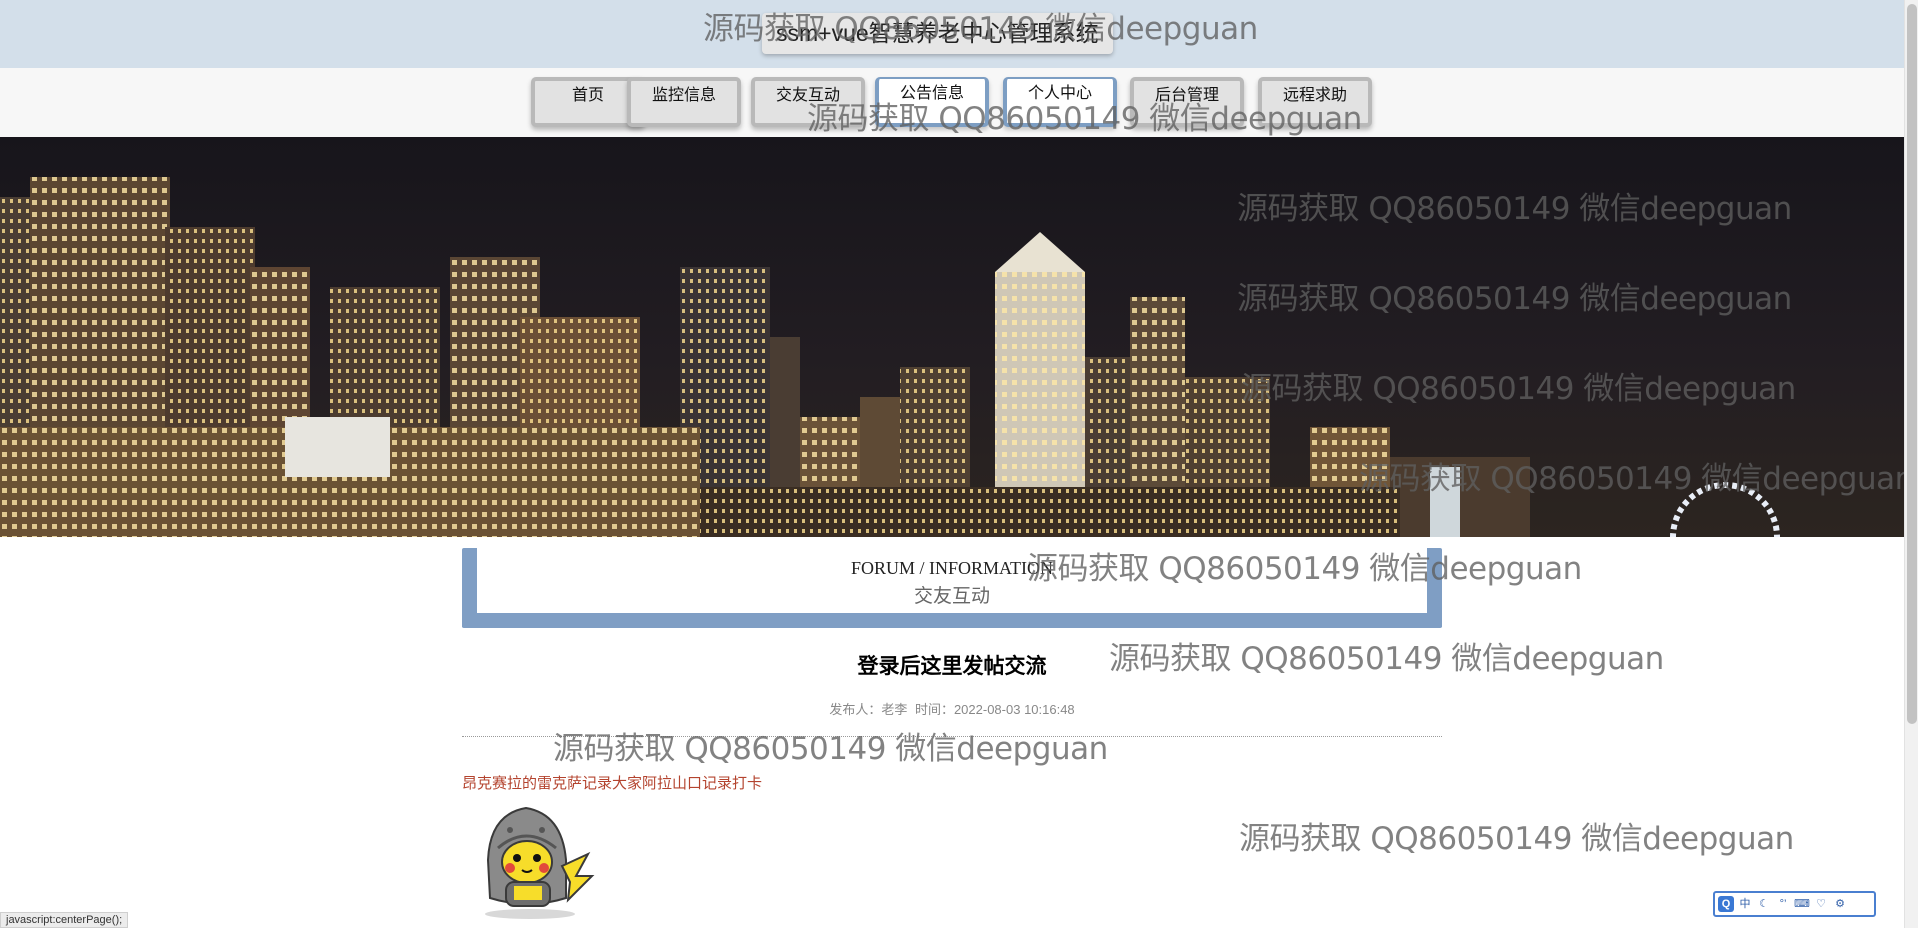  Describe the element at coordinates (1726, 904) in the screenshot. I see `ime-logo-icon: Q` at that location.